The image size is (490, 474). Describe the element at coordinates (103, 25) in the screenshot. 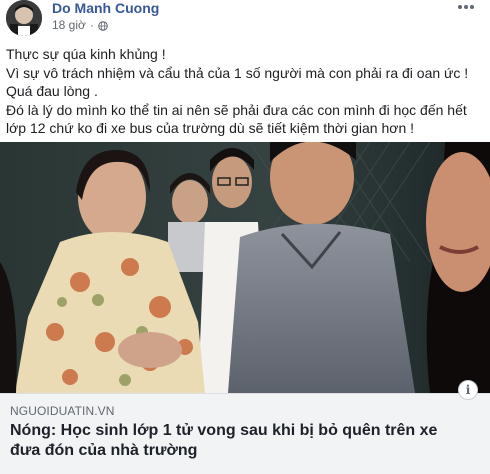

I see `globe-icon` at that location.